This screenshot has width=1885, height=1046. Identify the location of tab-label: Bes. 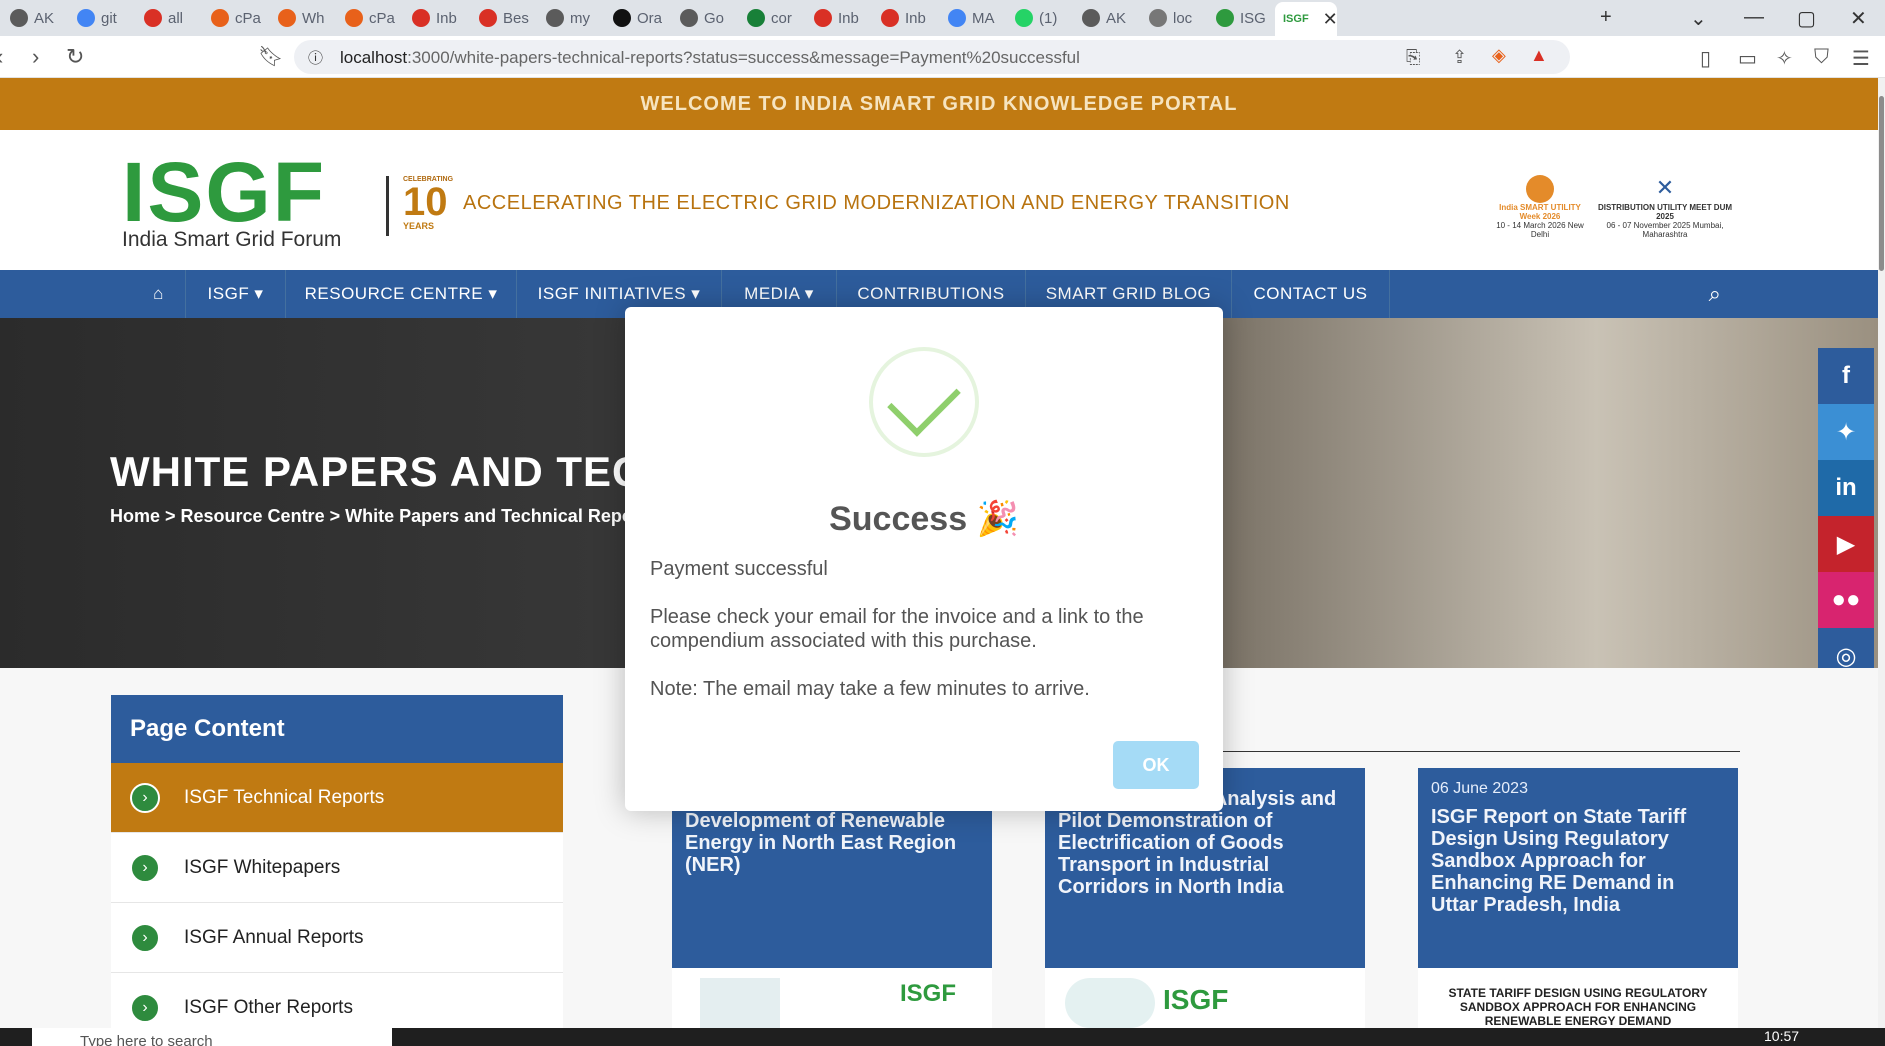
(516, 18).